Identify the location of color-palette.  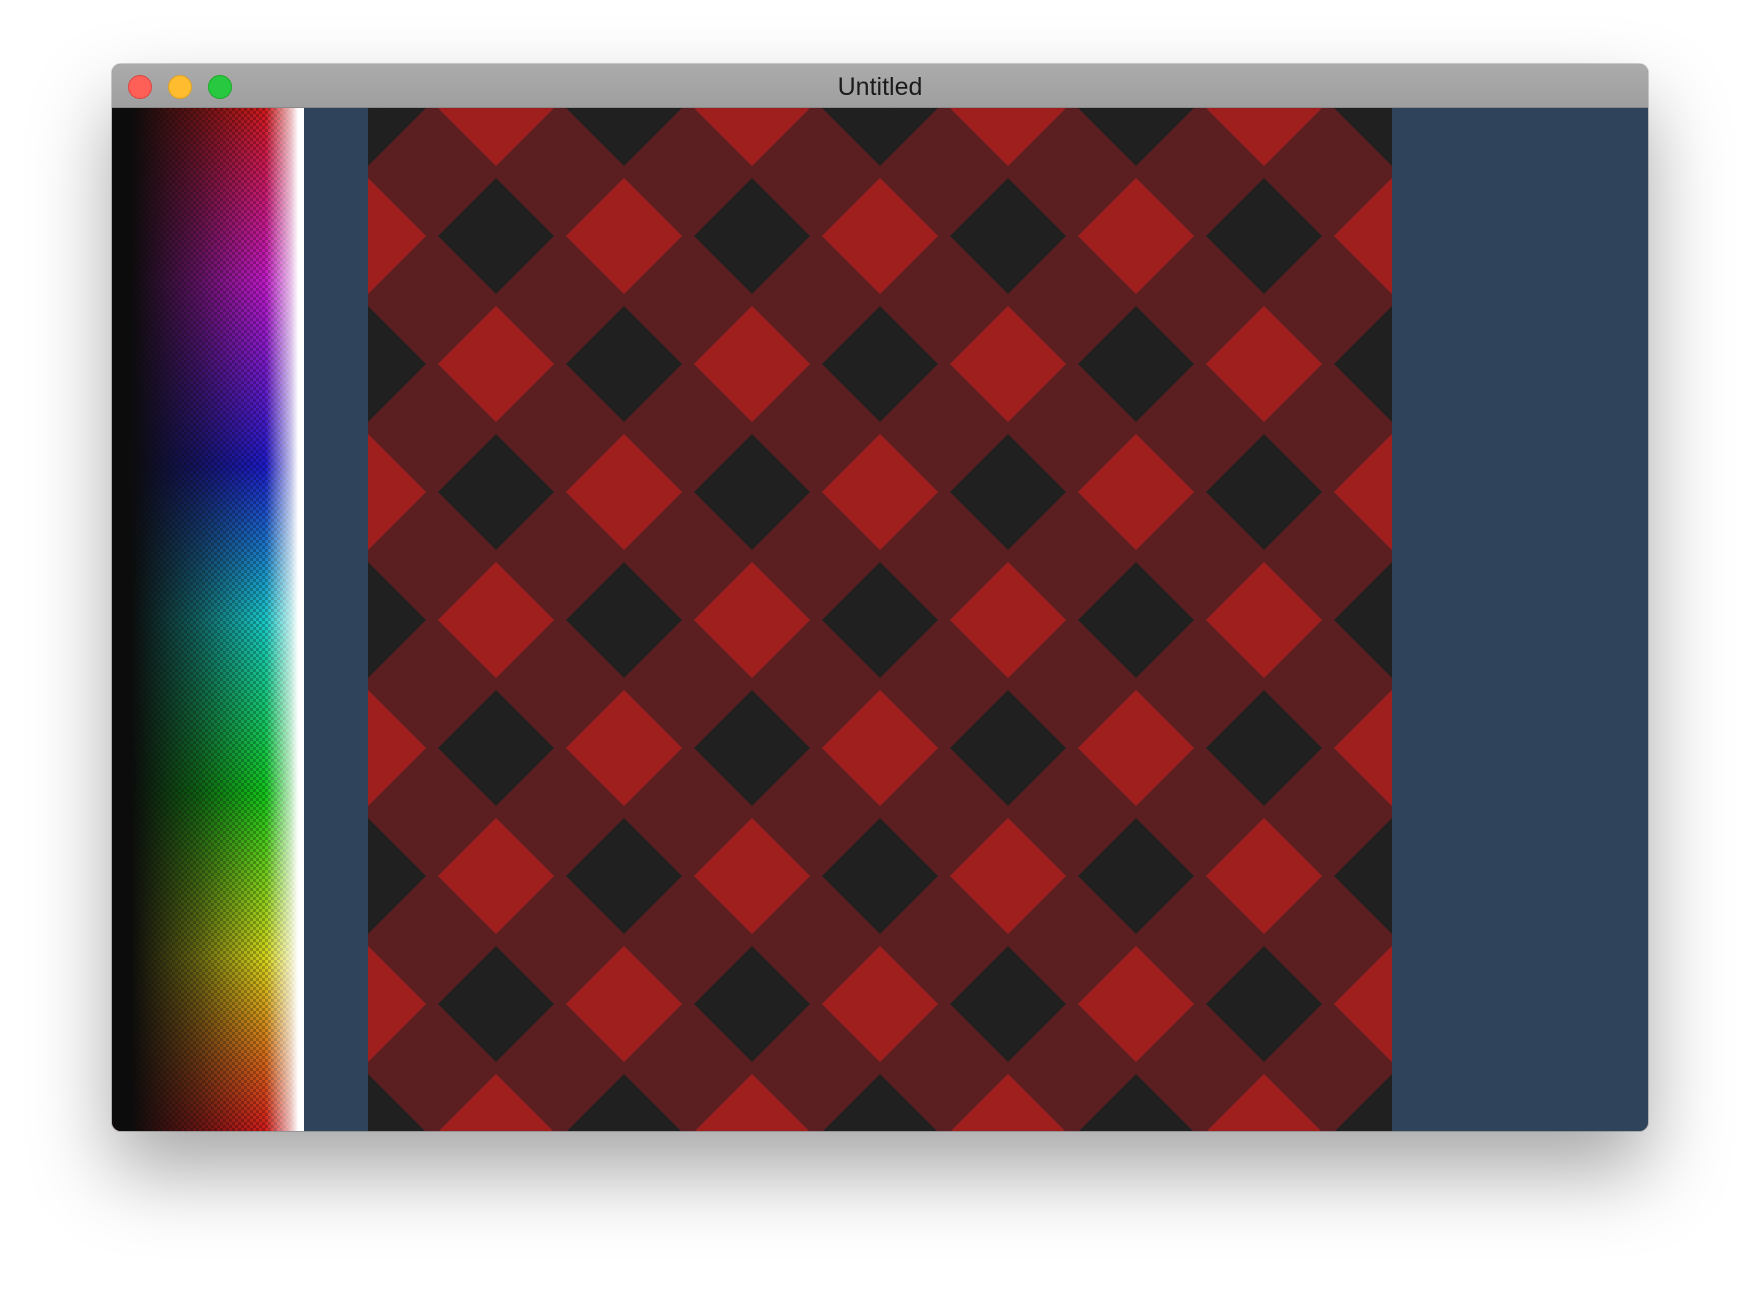
(208, 619).